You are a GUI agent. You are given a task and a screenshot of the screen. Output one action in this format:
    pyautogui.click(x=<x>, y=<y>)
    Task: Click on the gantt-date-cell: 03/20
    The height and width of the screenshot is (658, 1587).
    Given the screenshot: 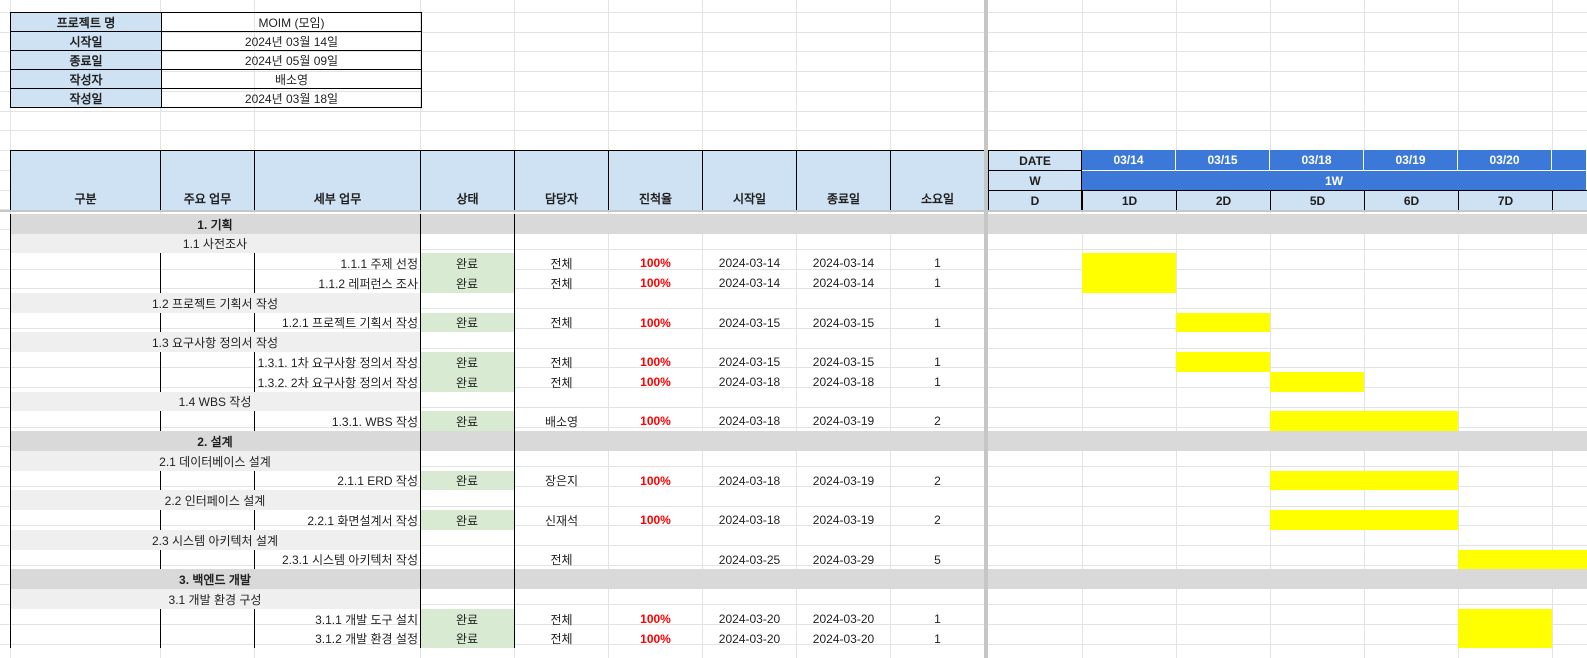 What is the action you would take?
    pyautogui.click(x=1505, y=160)
    